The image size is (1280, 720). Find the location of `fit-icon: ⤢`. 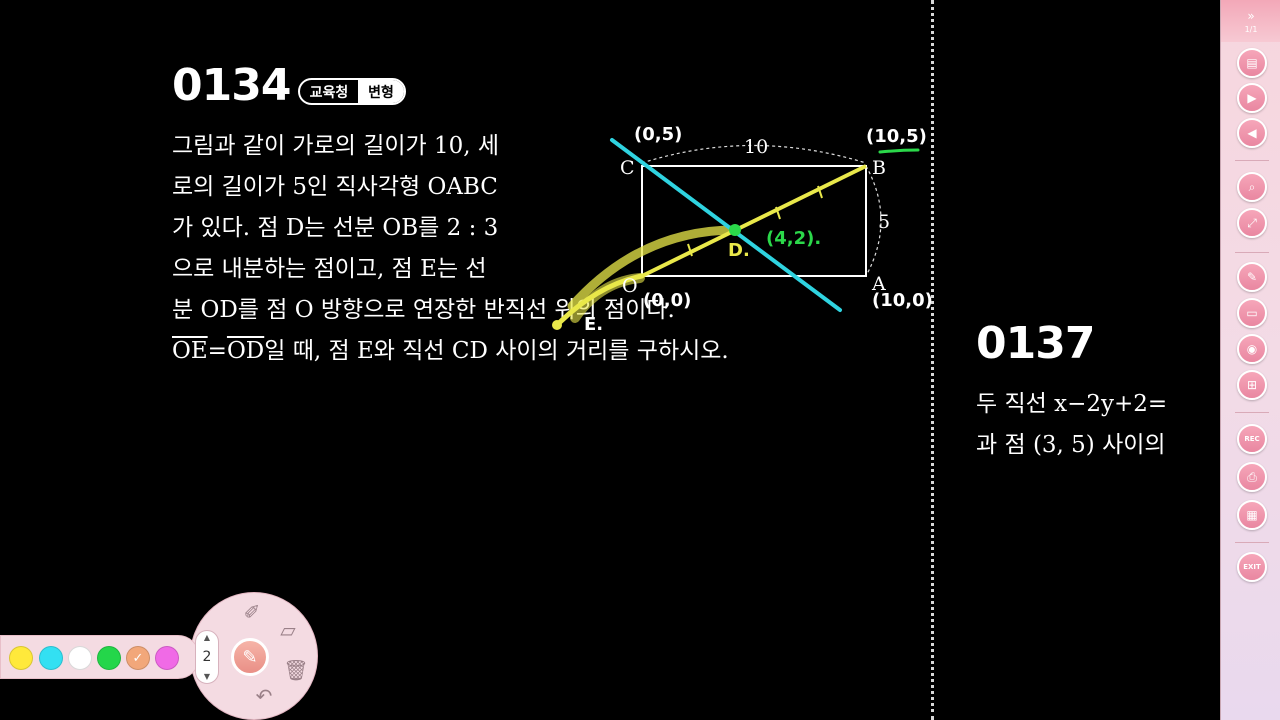

fit-icon: ⤢ is located at coordinates (1252, 222).